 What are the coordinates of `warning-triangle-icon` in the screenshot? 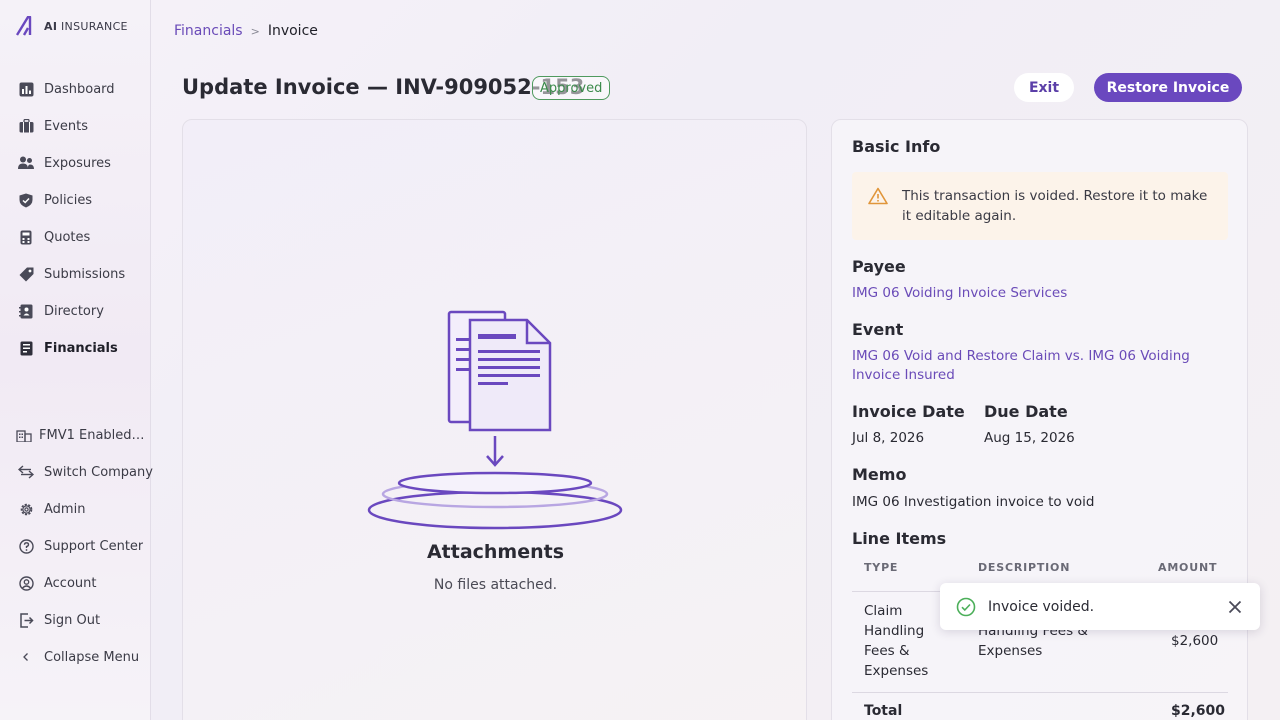 It's located at (878, 197).